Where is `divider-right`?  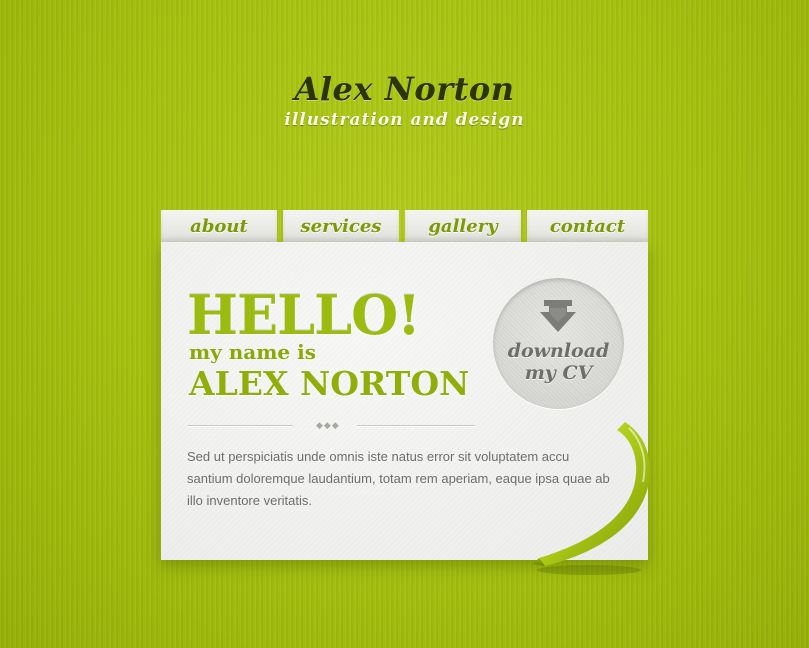
divider-right is located at coordinates (416, 425).